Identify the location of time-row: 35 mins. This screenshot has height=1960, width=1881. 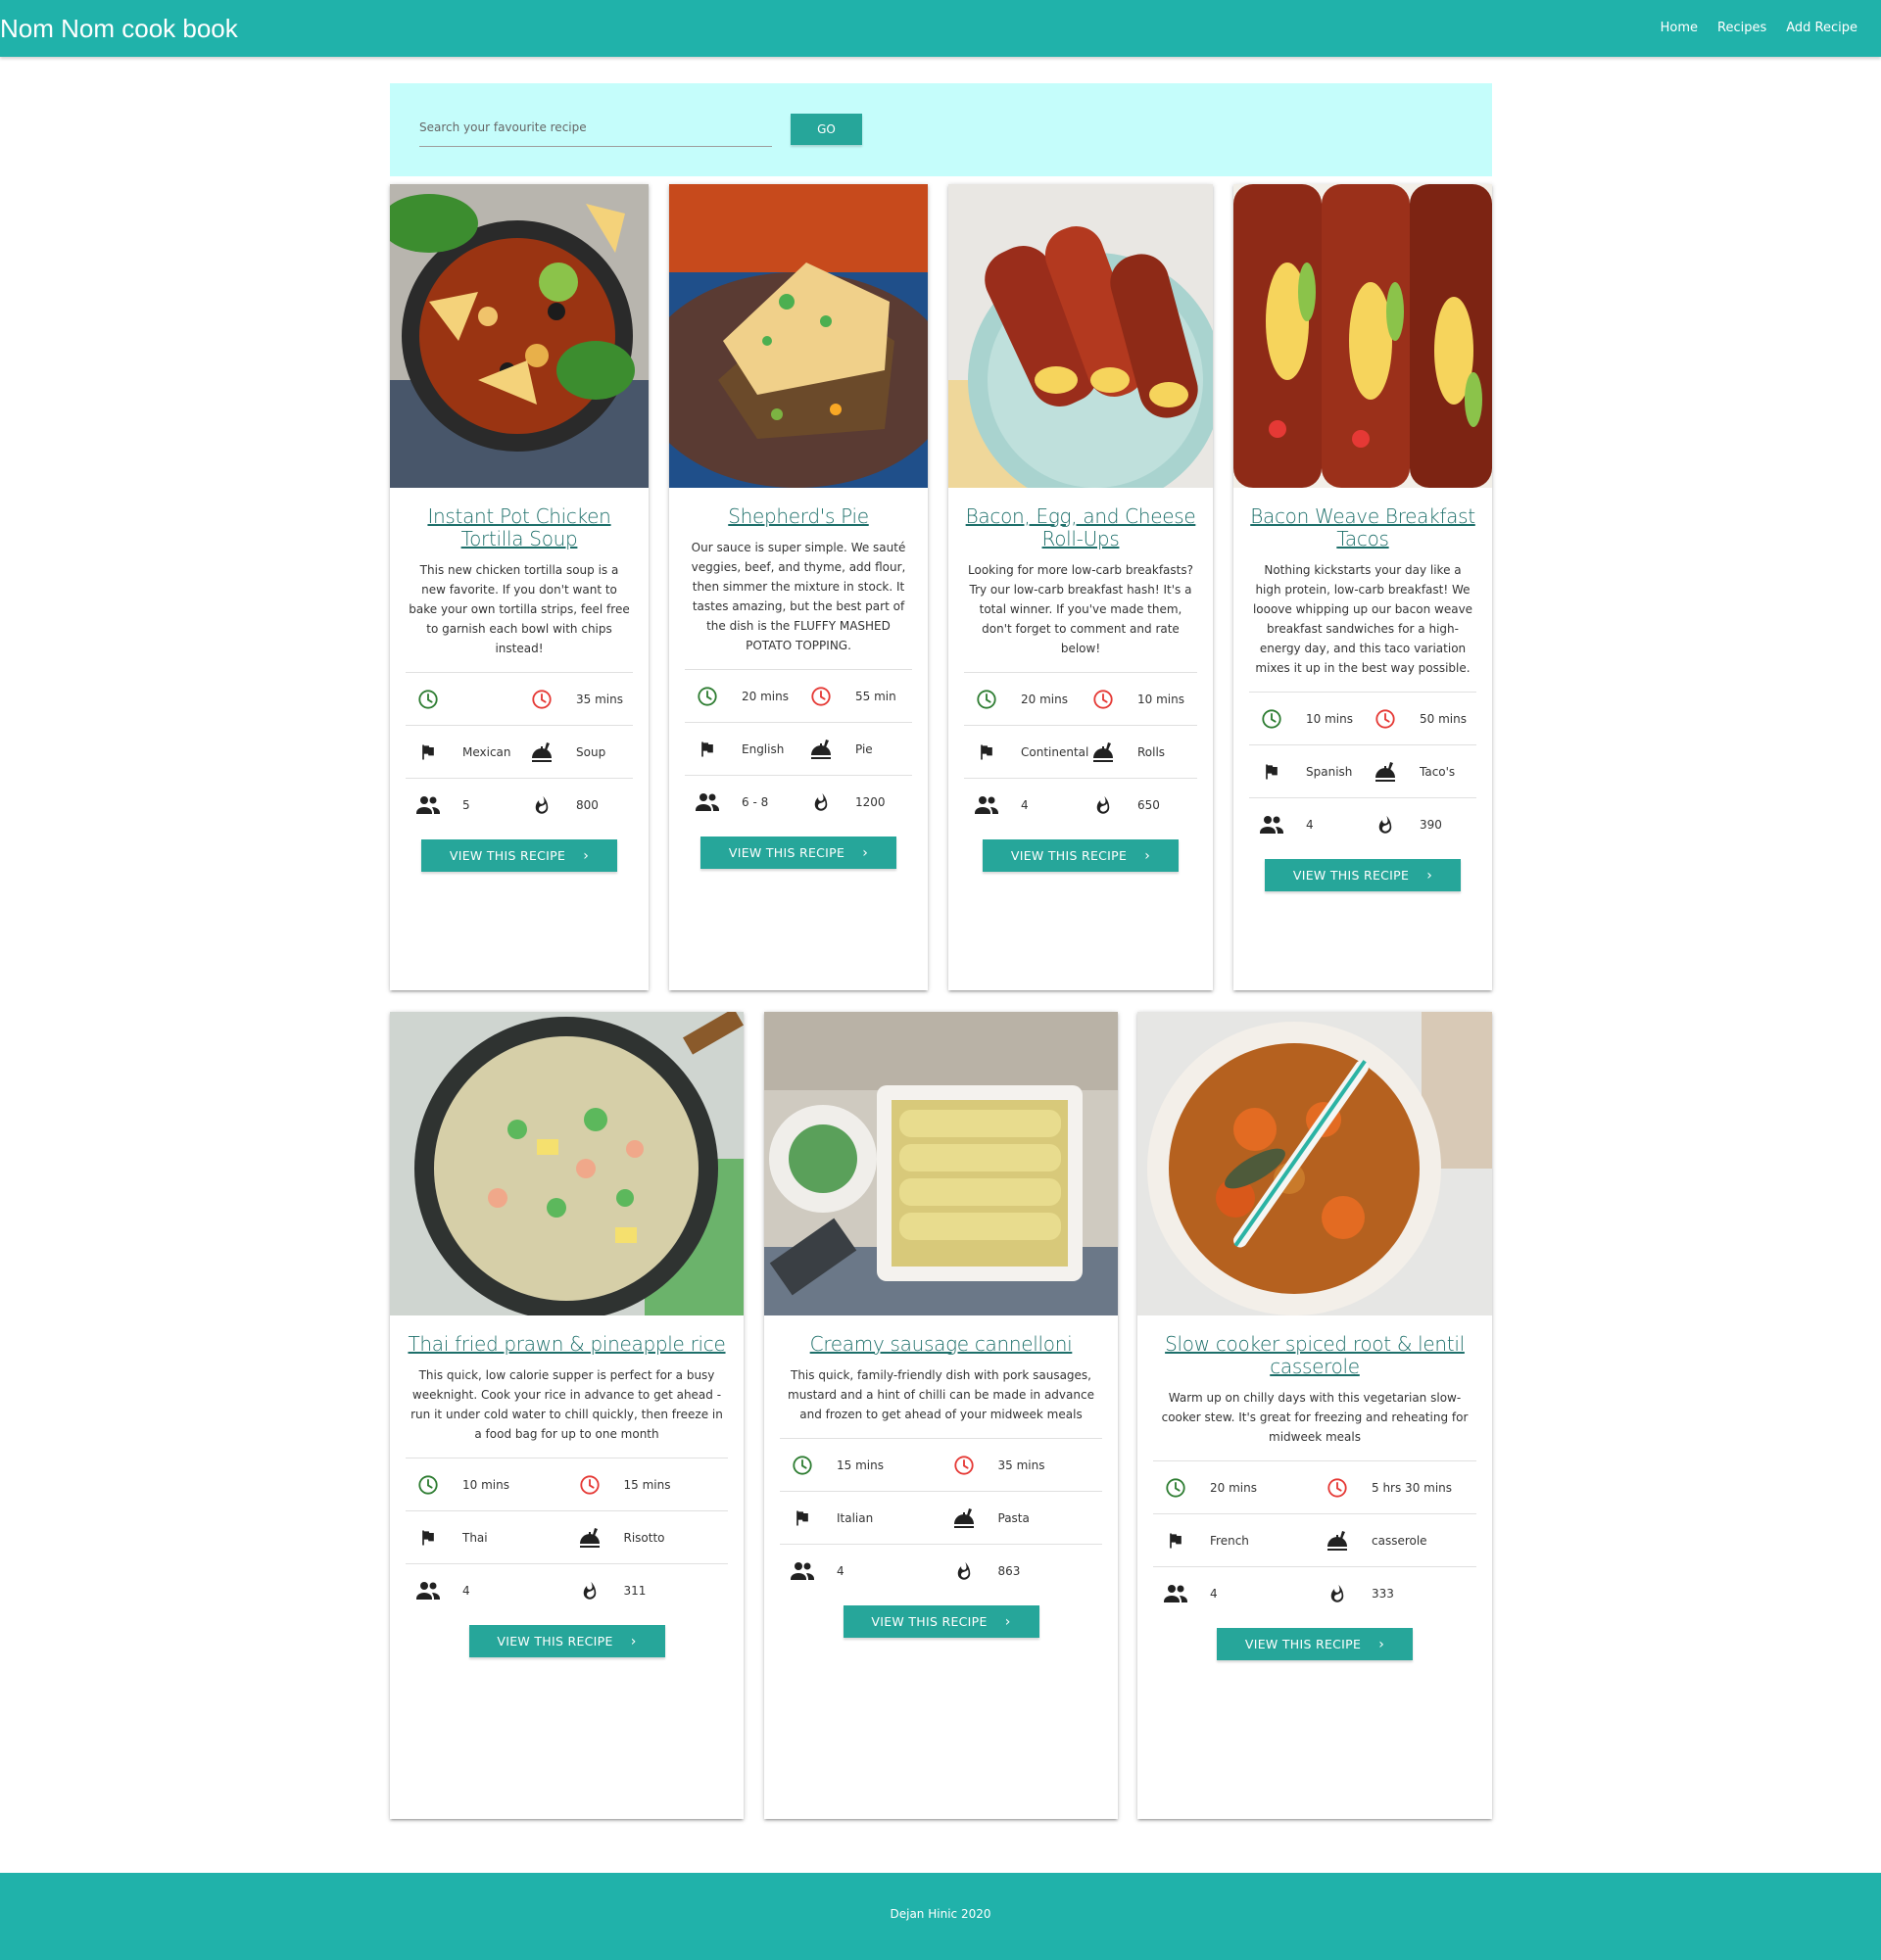
(519, 700).